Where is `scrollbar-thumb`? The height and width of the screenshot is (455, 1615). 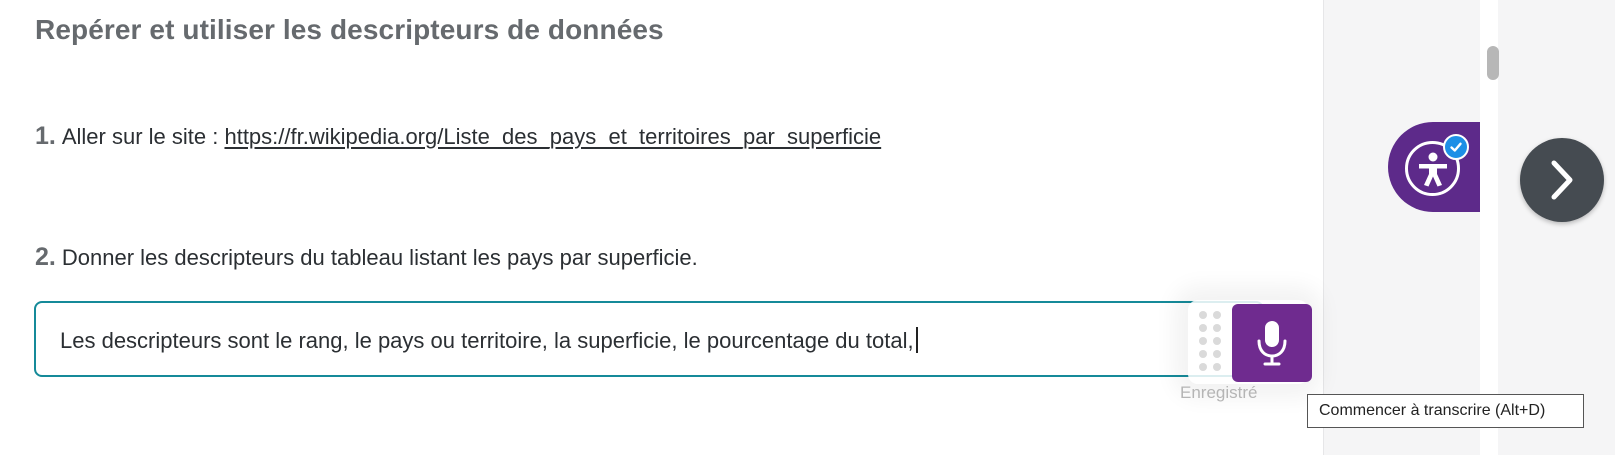 scrollbar-thumb is located at coordinates (1493, 63).